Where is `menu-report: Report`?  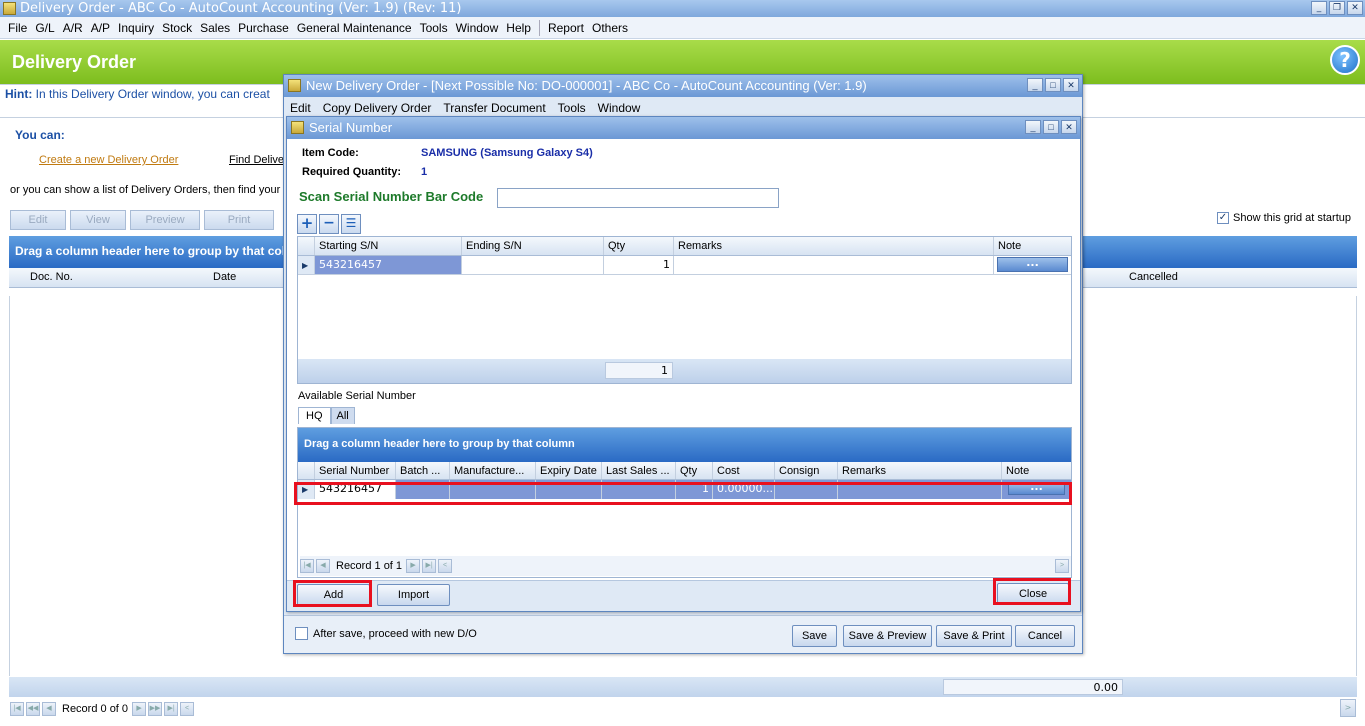
menu-report: Report is located at coordinates (566, 28).